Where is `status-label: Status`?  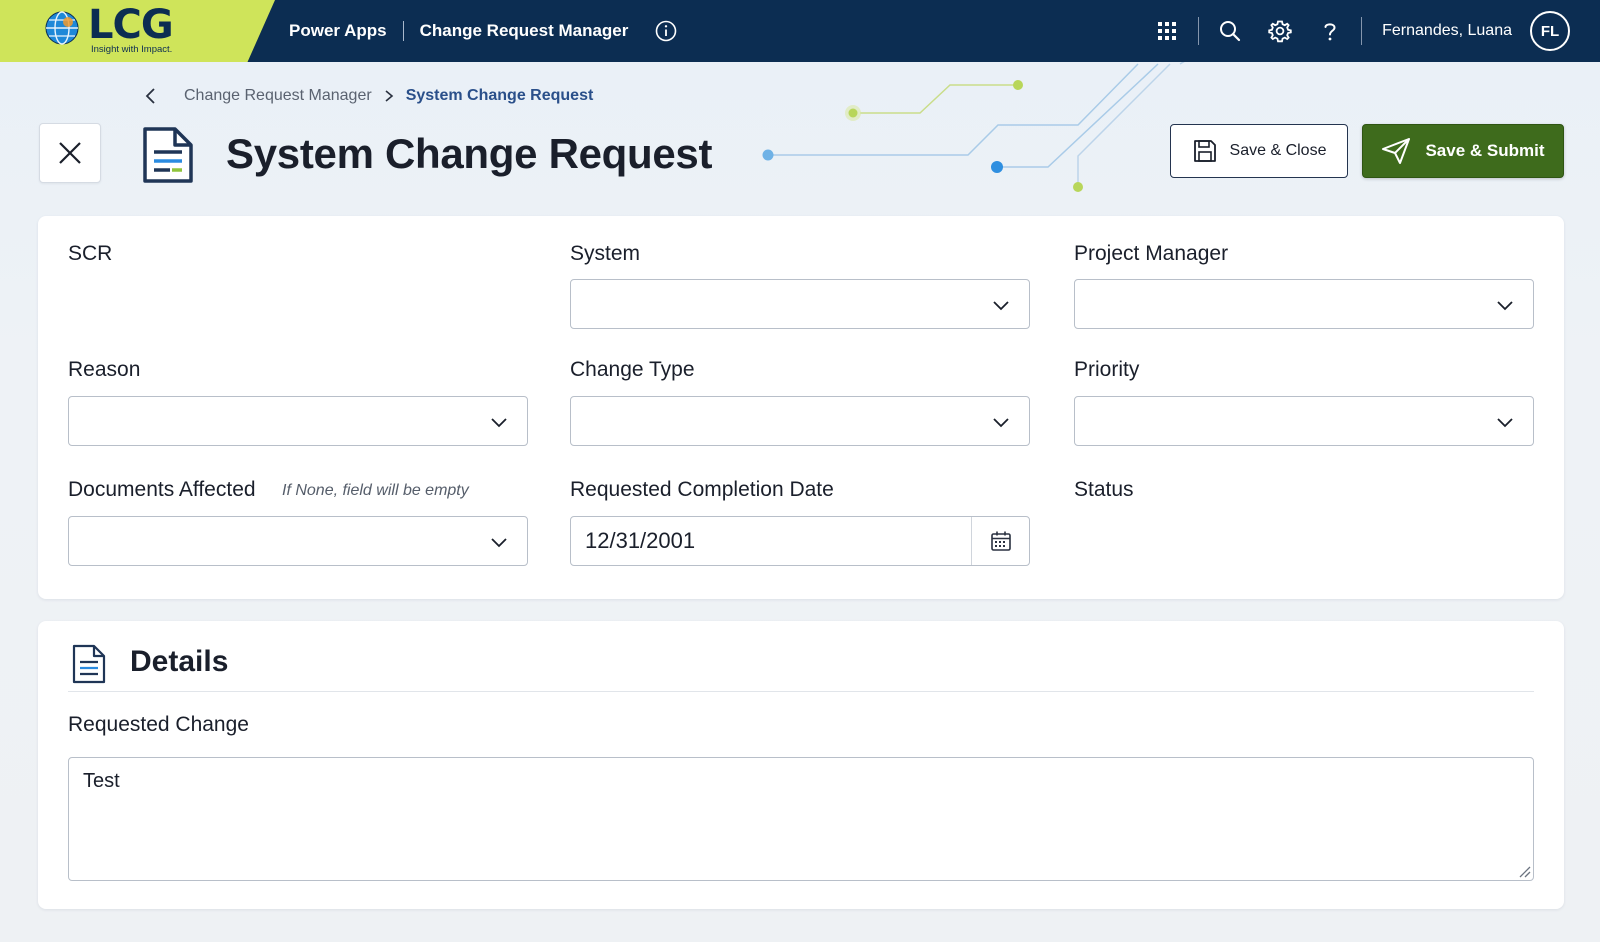
status-label: Status is located at coordinates (1104, 489).